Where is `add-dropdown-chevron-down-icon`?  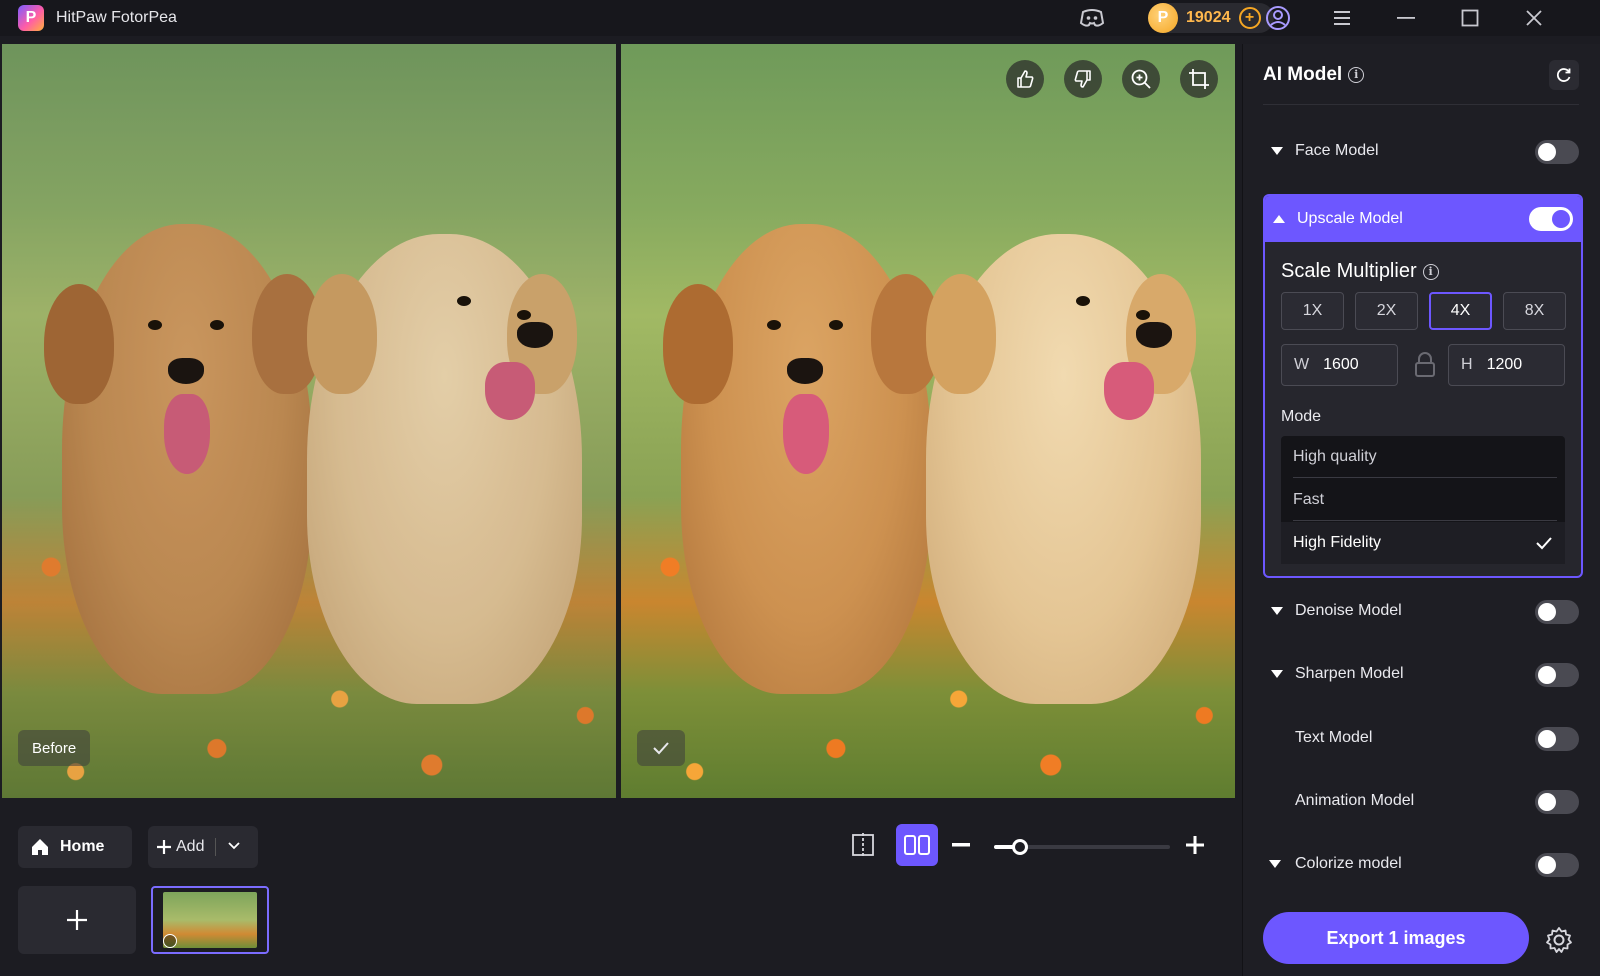 add-dropdown-chevron-down-icon is located at coordinates (234, 847).